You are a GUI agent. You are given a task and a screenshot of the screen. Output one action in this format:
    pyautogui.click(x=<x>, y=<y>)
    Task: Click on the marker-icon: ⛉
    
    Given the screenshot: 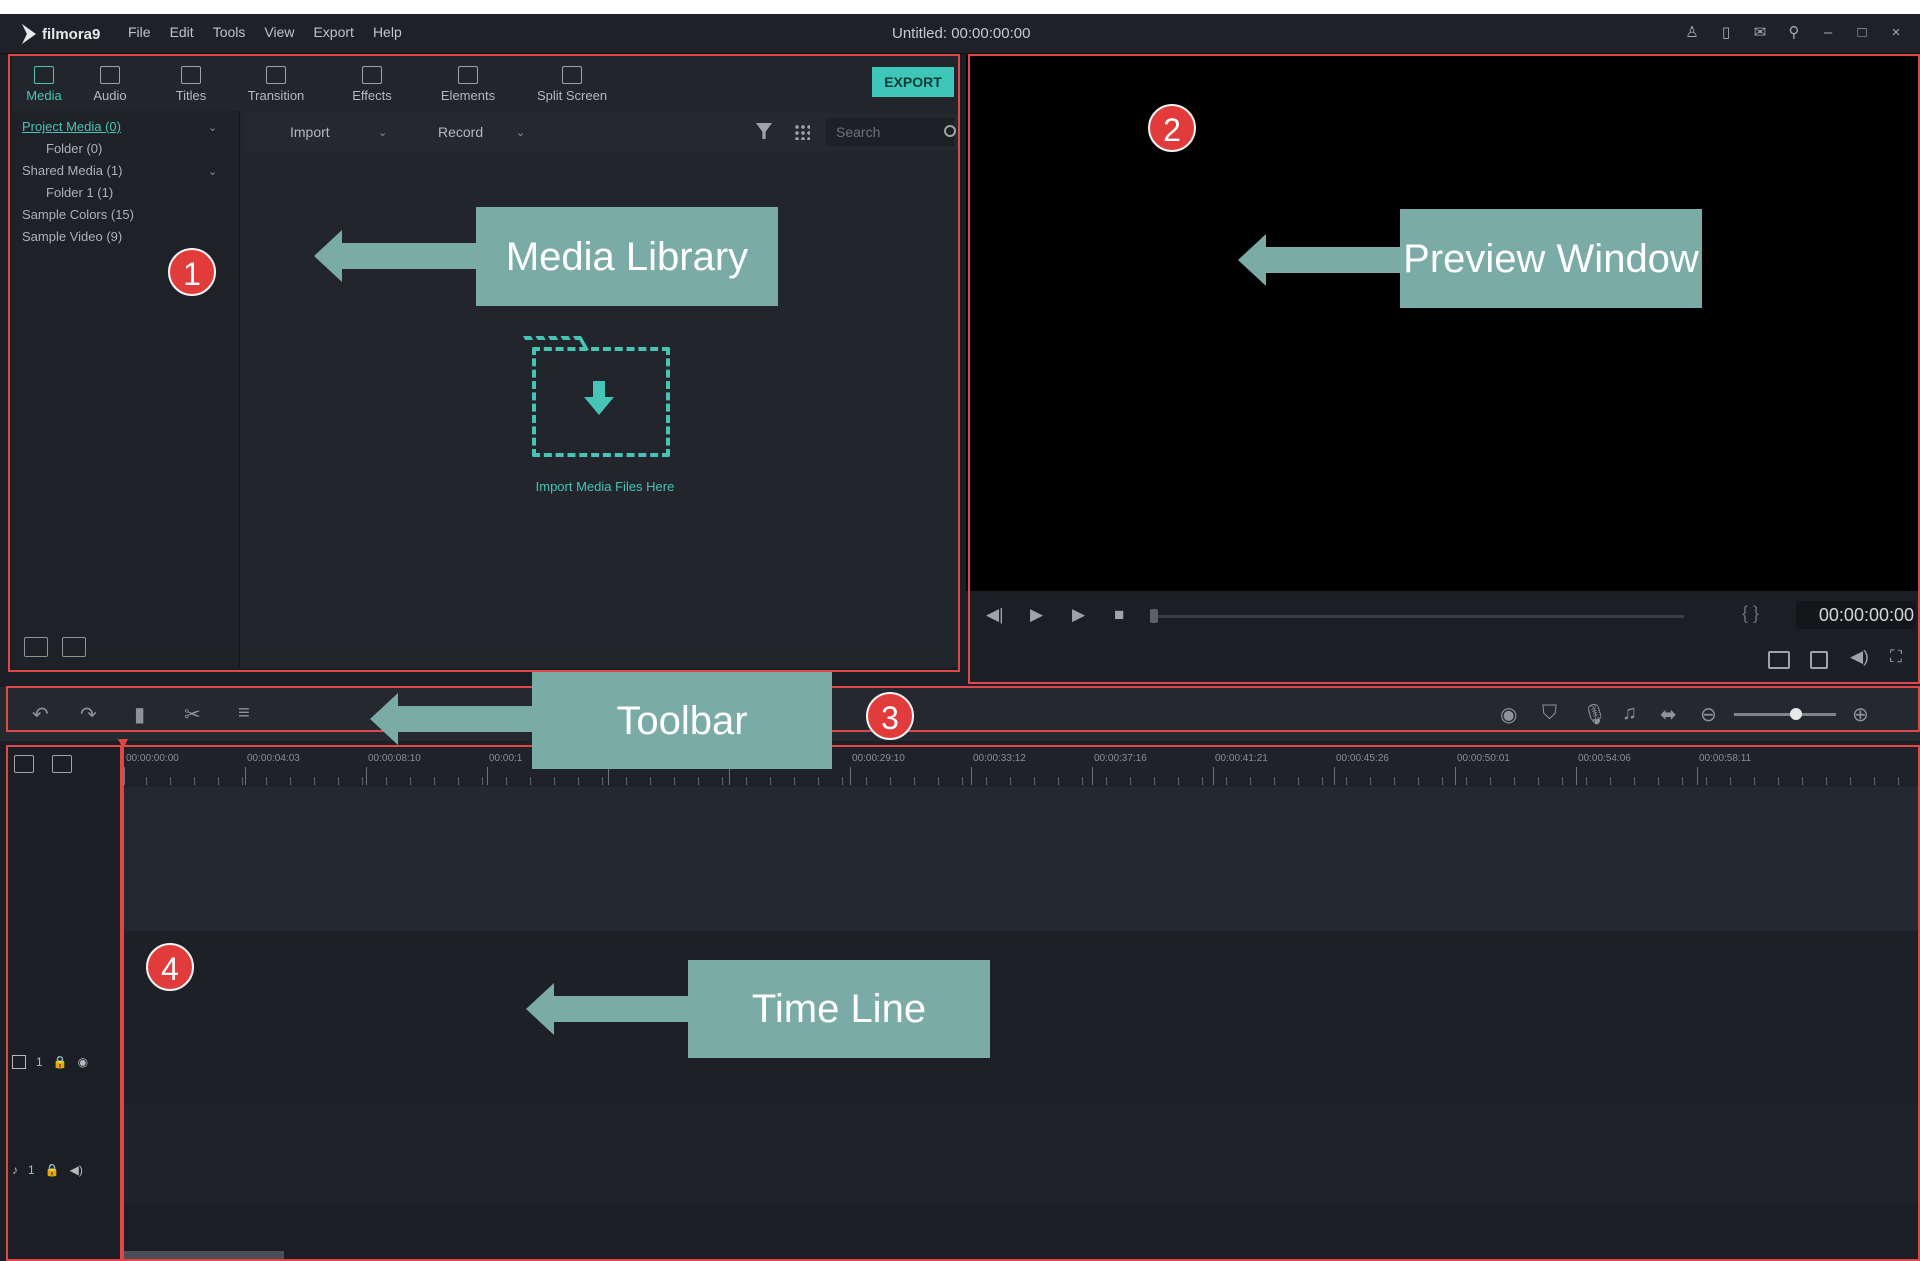 What is the action you would take?
    pyautogui.click(x=1549, y=713)
    